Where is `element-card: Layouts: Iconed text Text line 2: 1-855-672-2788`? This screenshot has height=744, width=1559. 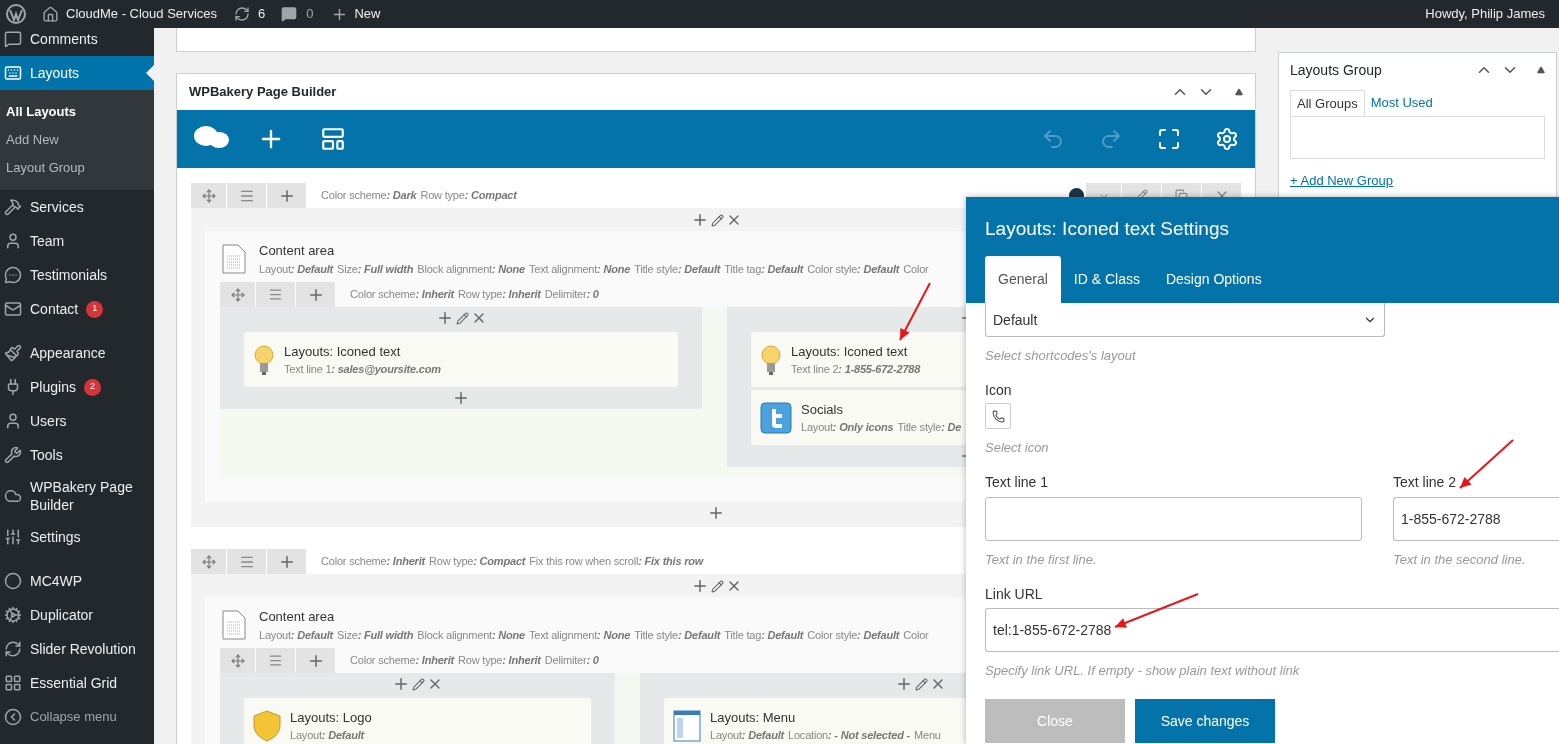 element-card: Layouts: Iconed text Text line 2: 1-855-672-2788 is located at coordinates (858, 359).